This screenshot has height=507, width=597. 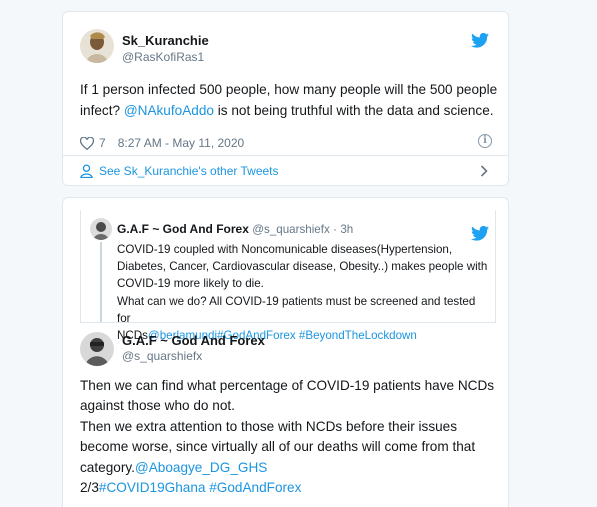 I want to click on see-other-tweets-label: See Sk_Kuranchie's other Tweets, so click(x=189, y=171).